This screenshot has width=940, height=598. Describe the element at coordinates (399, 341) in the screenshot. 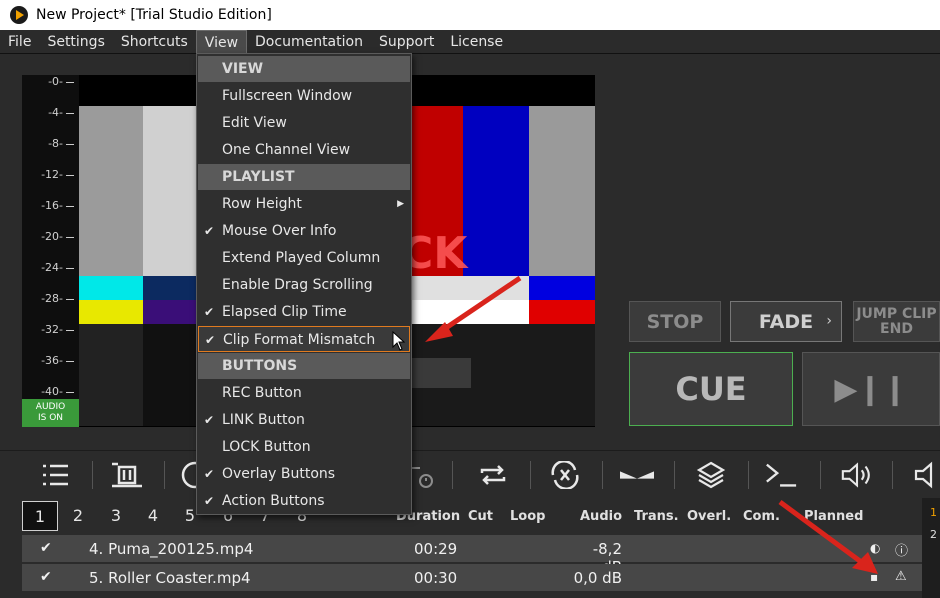

I see `mouse-cursor-icon` at that location.